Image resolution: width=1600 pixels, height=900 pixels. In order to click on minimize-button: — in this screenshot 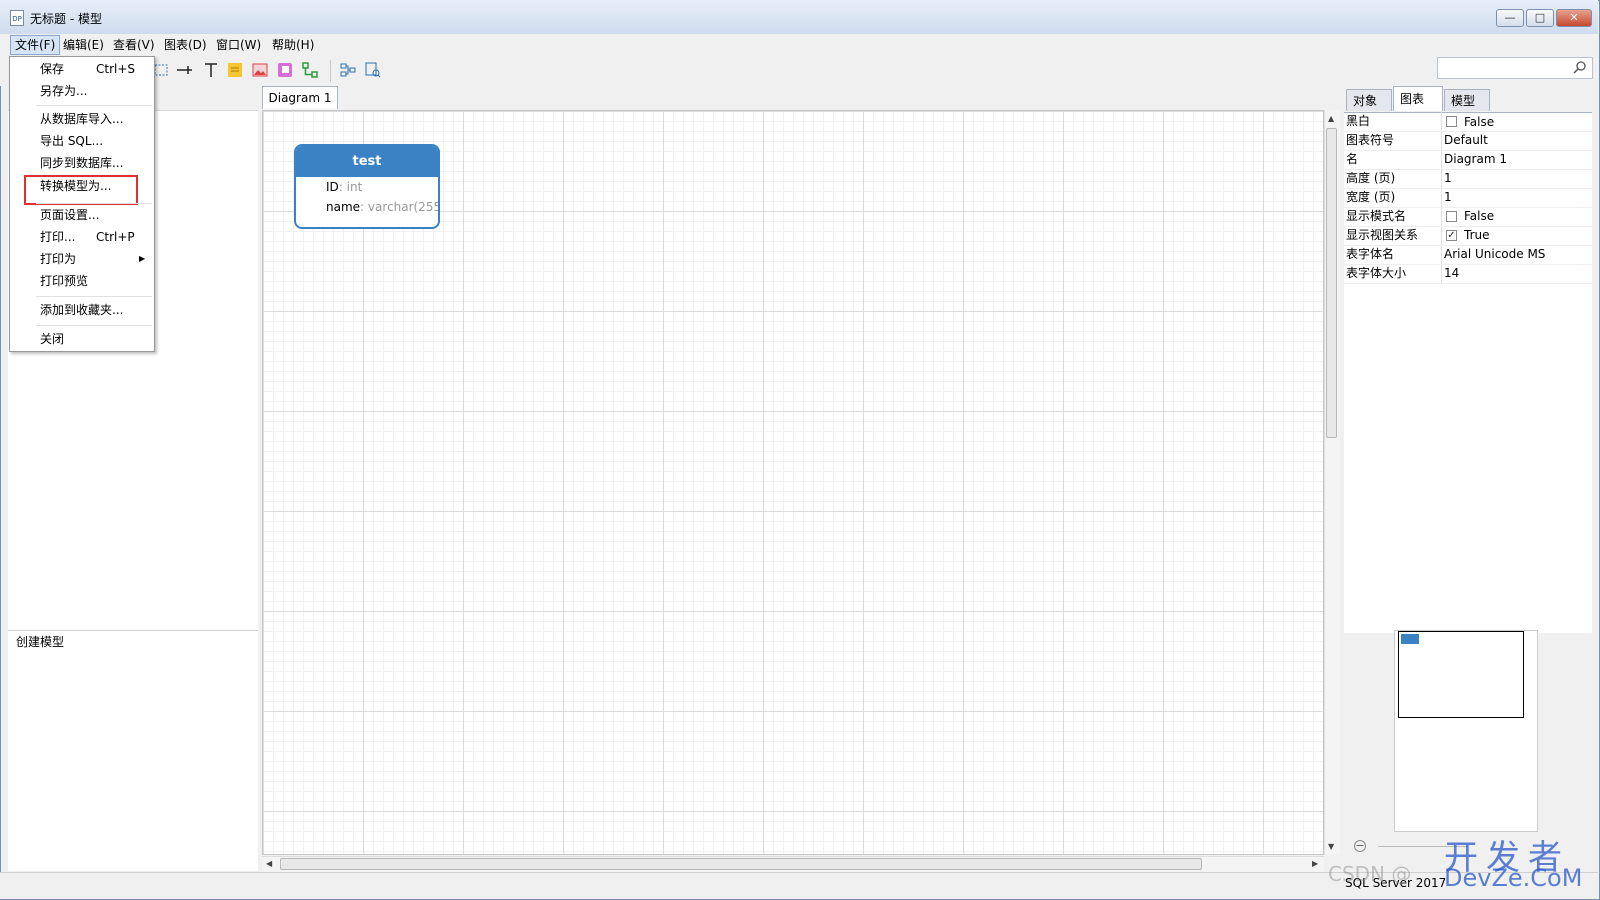, I will do `click(1510, 18)`.